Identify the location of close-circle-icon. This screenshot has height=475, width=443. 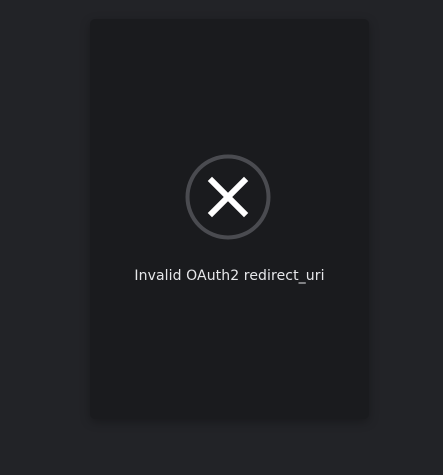
(228, 197).